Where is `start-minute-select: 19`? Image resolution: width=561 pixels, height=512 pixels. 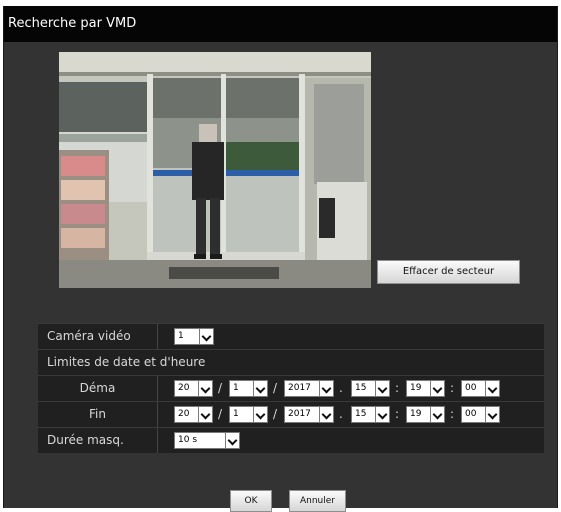
start-minute-select: 19 is located at coordinates (425, 388).